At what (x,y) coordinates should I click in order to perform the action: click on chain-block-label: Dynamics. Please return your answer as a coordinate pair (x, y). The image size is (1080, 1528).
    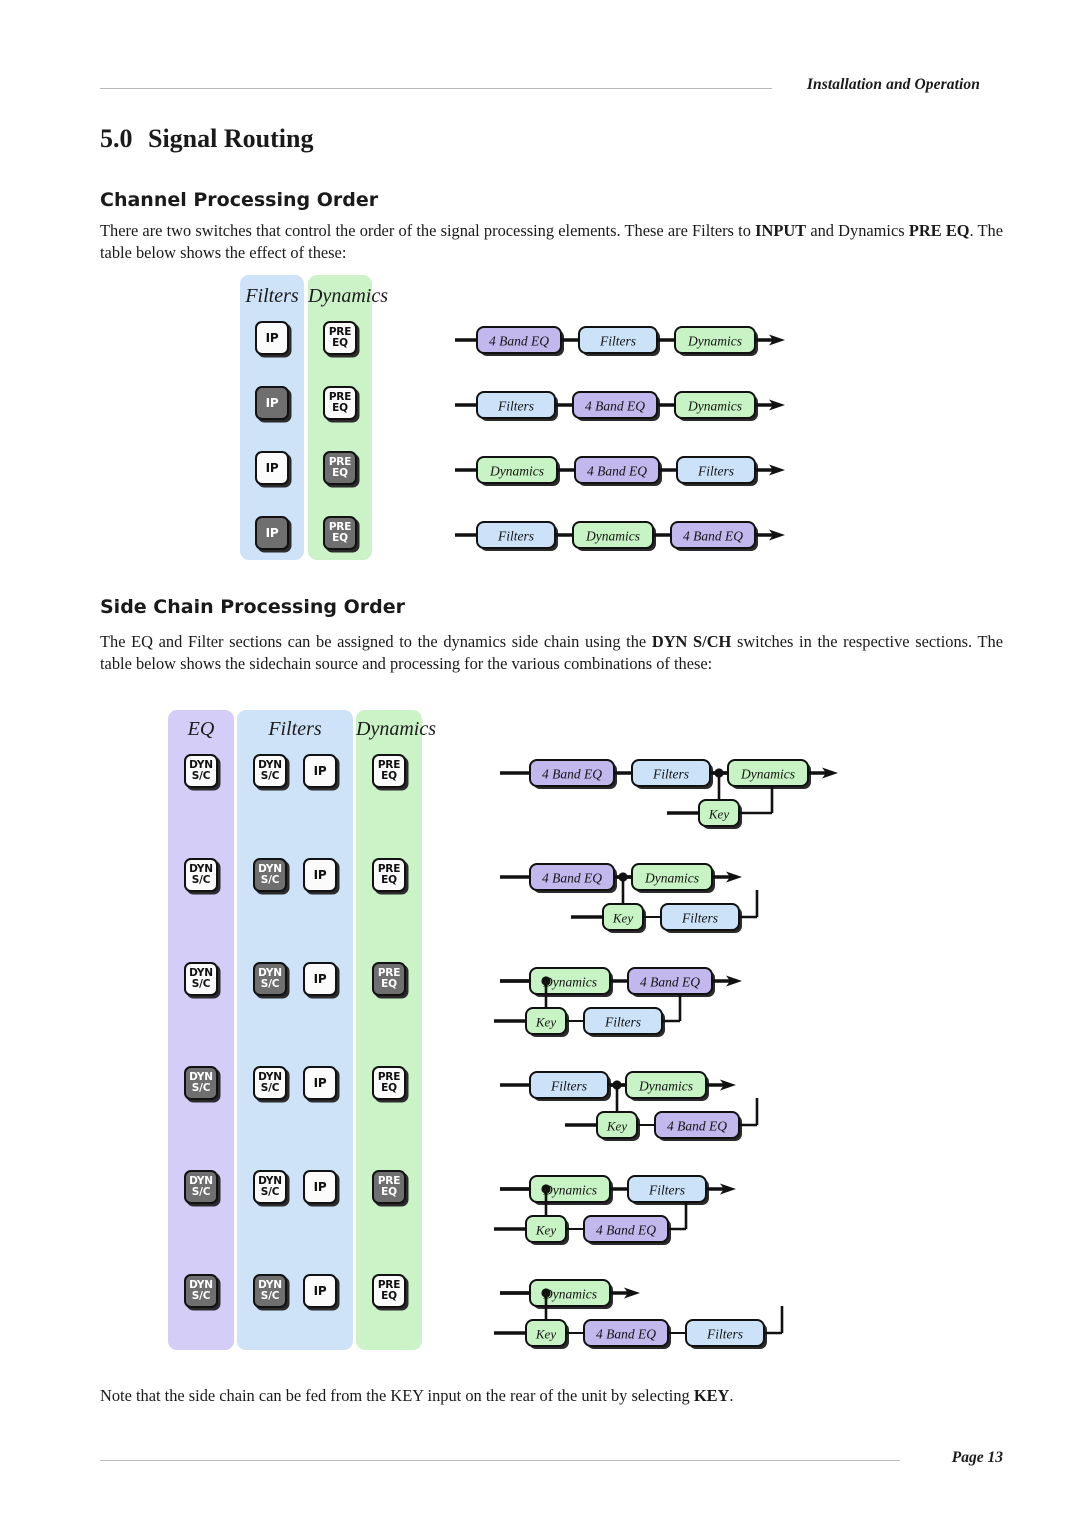
    Looking at the image, I should click on (714, 406).